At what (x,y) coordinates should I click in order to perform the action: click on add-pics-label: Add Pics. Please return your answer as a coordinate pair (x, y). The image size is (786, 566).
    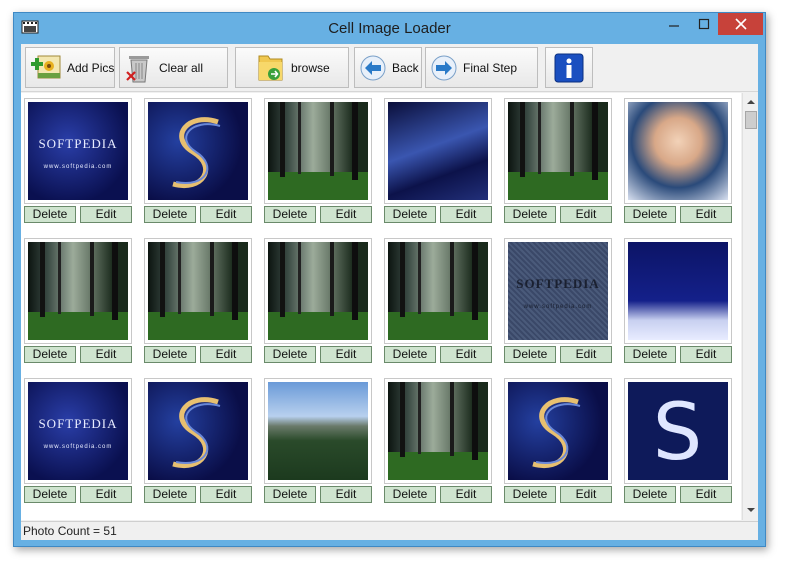
    Looking at the image, I should click on (91, 67).